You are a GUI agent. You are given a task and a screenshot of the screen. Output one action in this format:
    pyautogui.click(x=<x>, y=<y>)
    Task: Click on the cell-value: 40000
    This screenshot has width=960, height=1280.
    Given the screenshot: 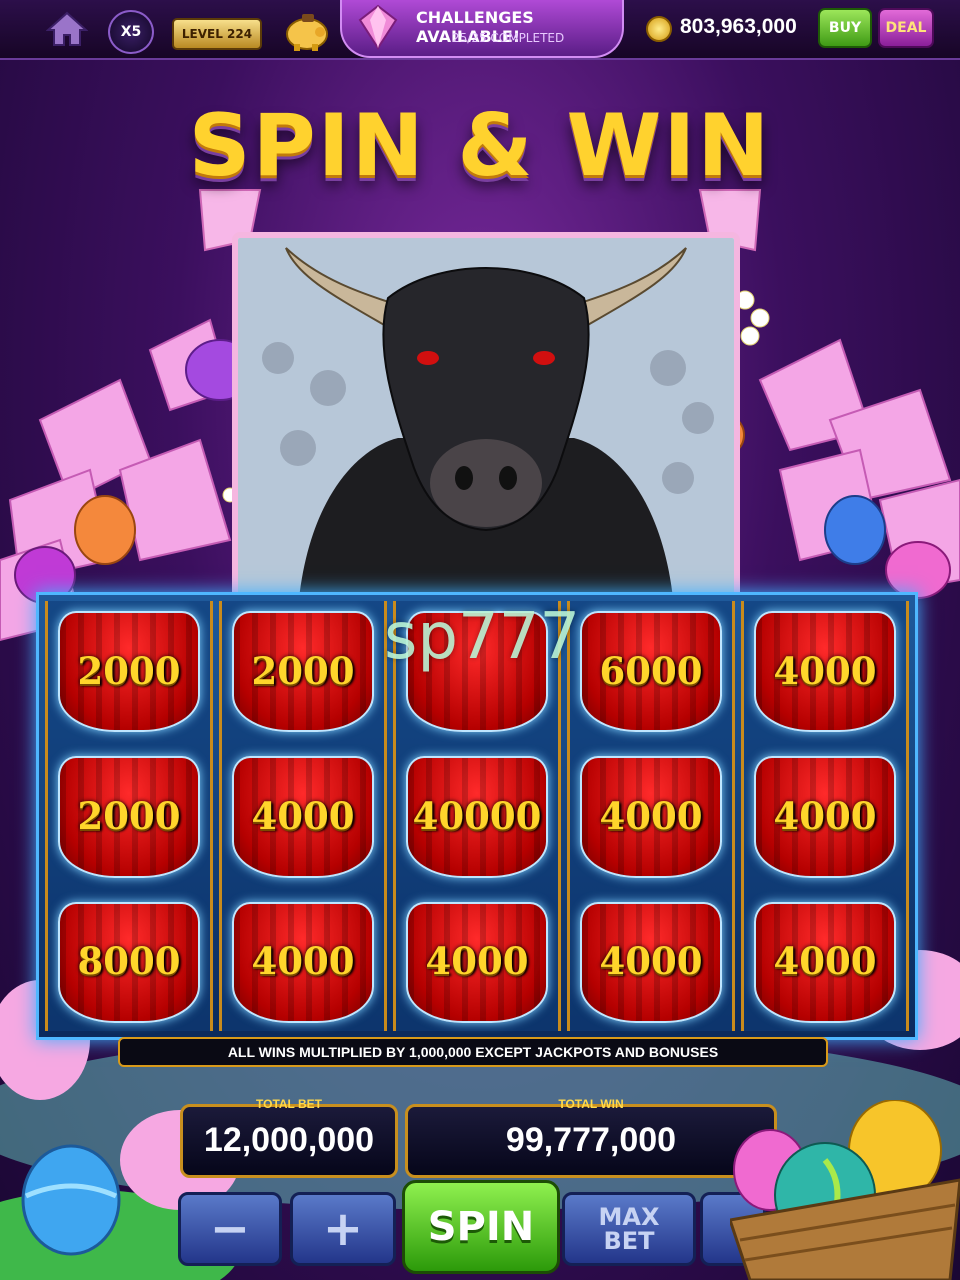 What is the action you would take?
    pyautogui.click(x=477, y=815)
    